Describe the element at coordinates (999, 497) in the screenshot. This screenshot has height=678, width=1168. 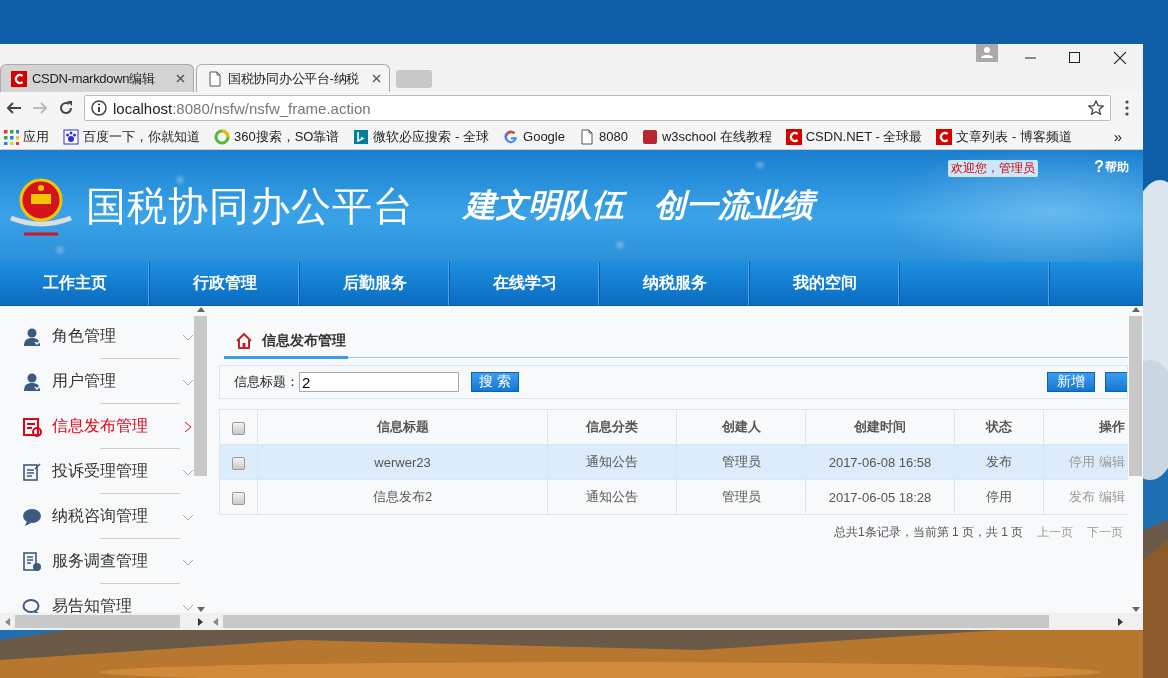
I see `table-cell: 停用` at that location.